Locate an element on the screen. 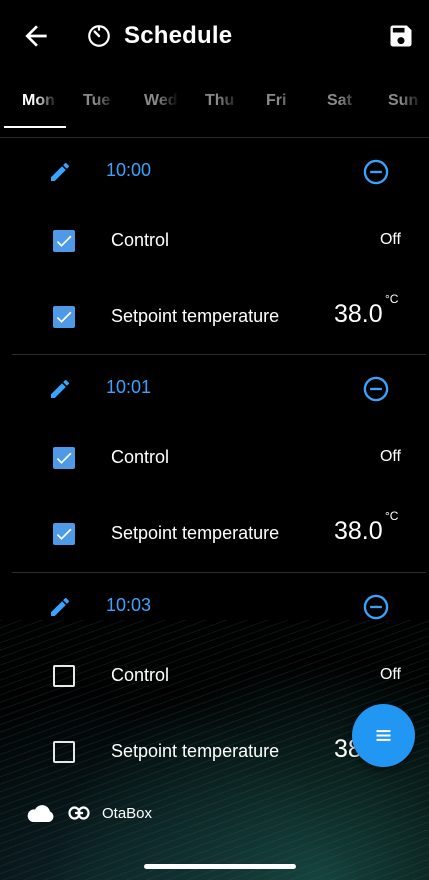 The width and height of the screenshot is (429, 880). tab-thursday: Thu is located at coordinates (213, 104).